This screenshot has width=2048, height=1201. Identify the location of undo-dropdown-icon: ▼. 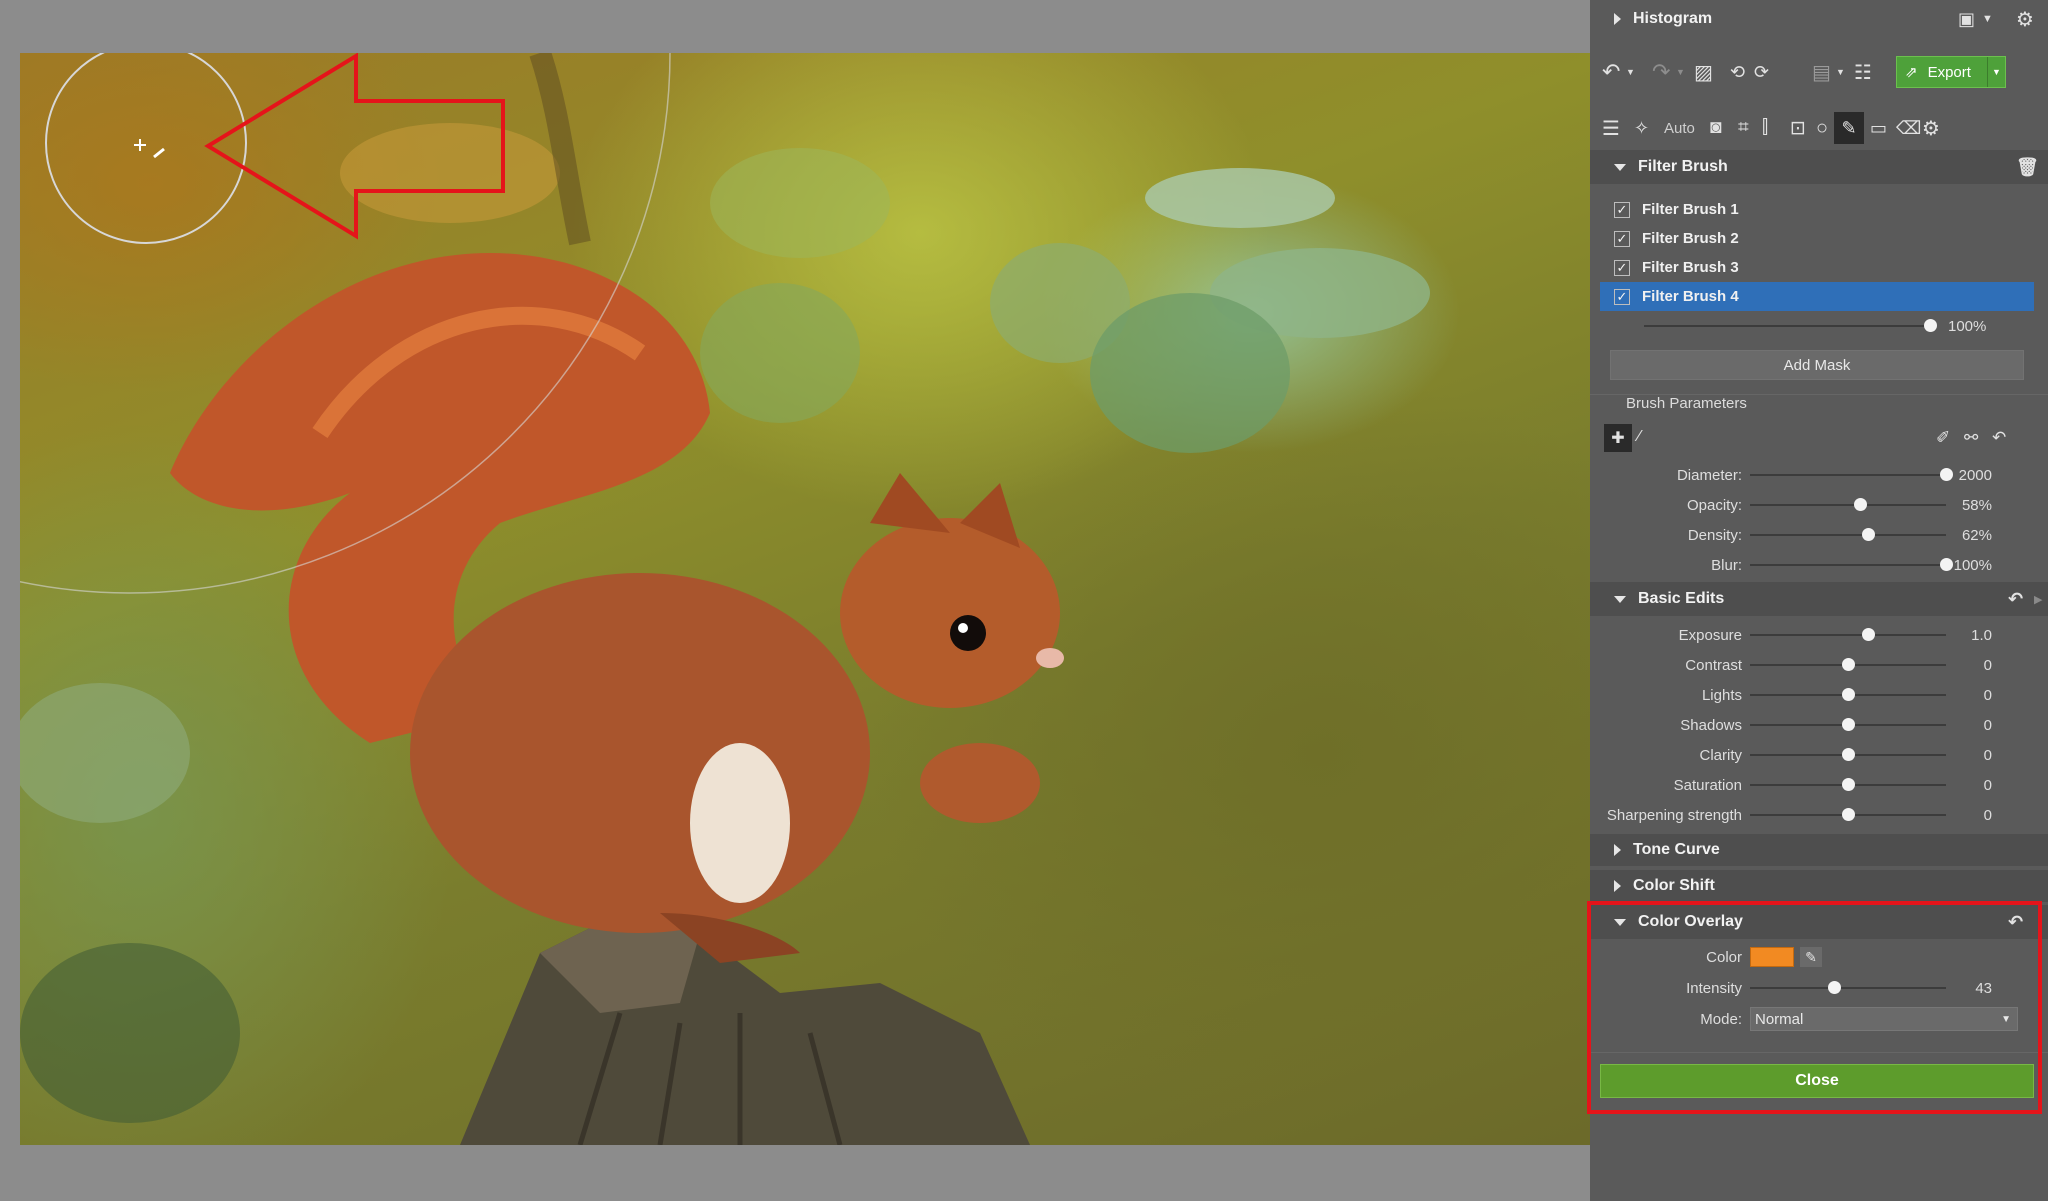
(1630, 72).